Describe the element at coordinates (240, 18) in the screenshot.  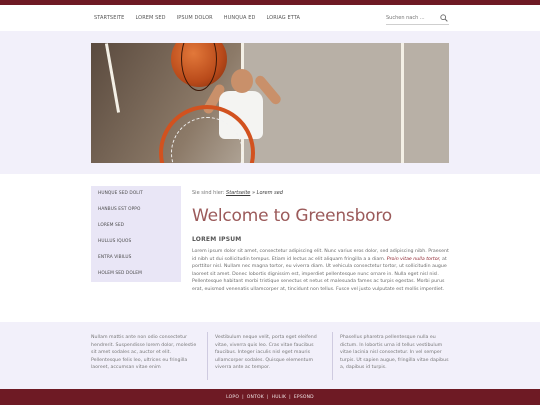
I see `nav-item-hunqua-ed: Hunqua ed` at that location.